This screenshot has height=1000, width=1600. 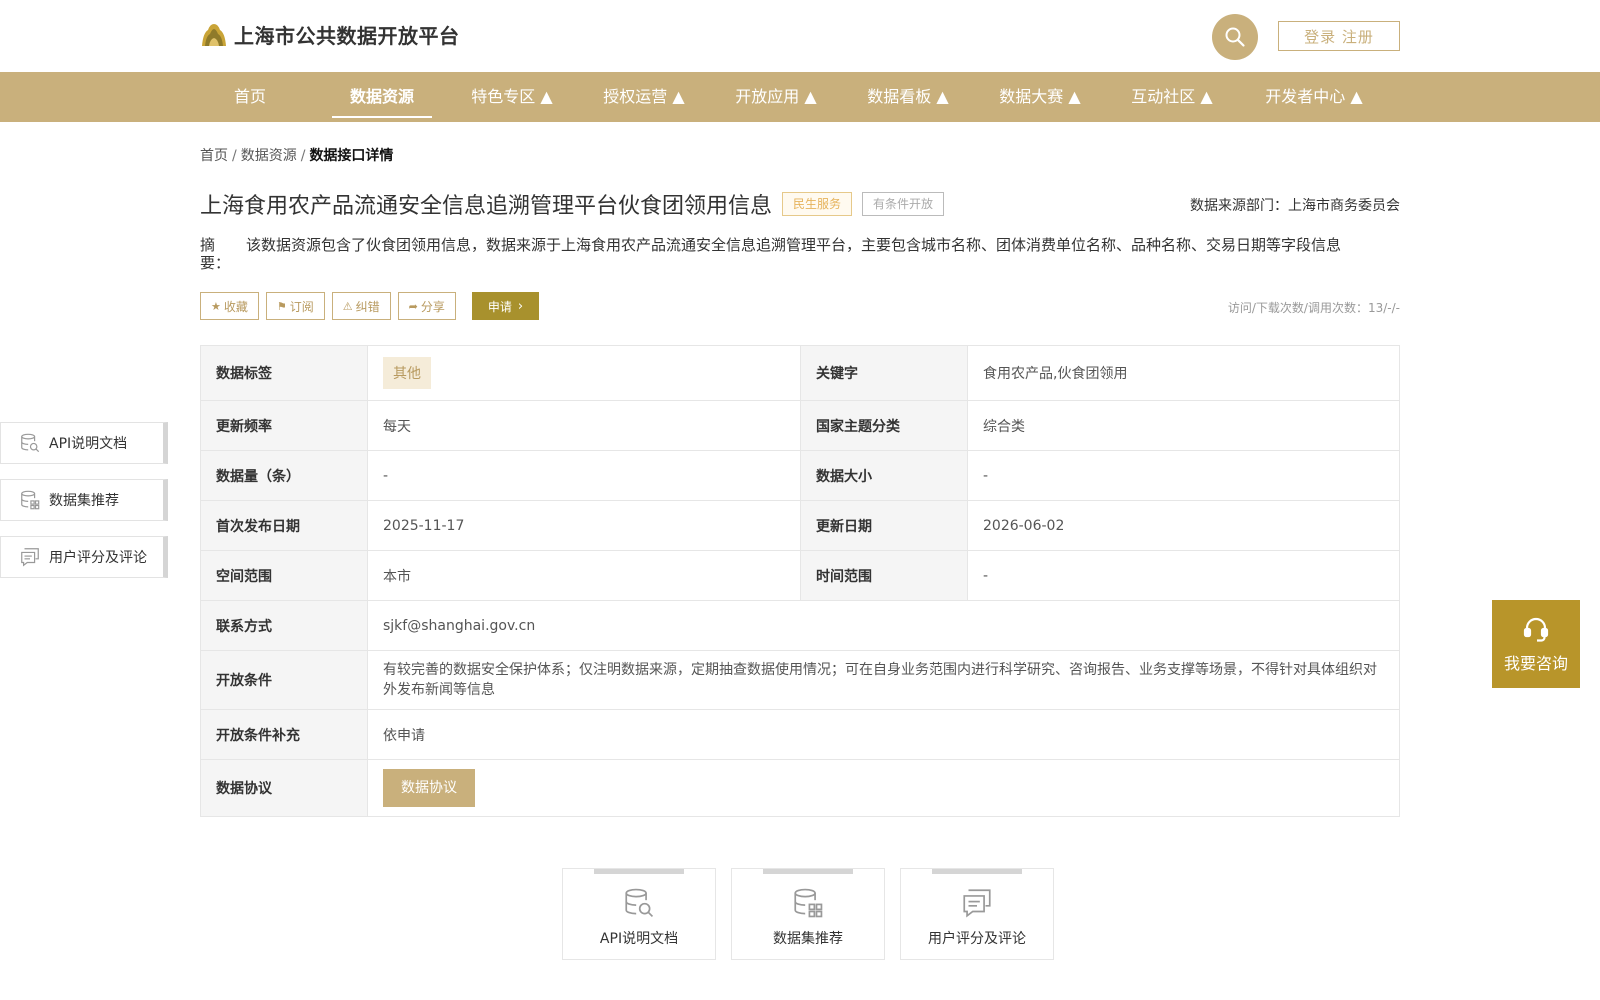 I want to click on spatial-scope-label: 空间范围, so click(x=284, y=575).